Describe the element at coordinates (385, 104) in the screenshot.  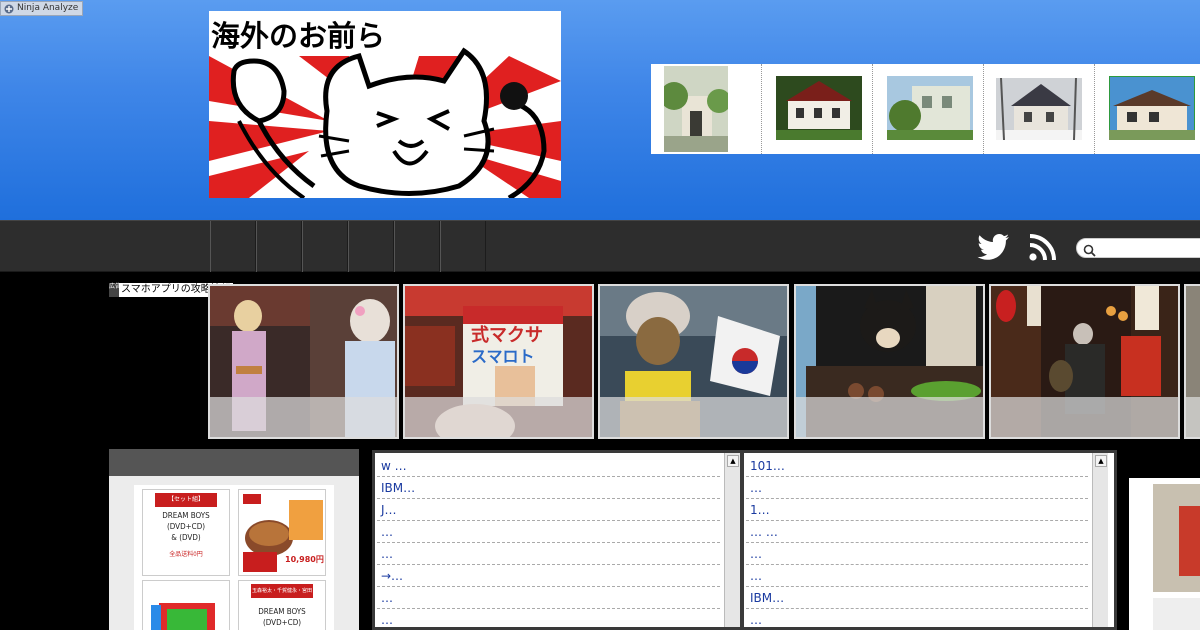
I see `site-logo: 海外のお前ら` at that location.